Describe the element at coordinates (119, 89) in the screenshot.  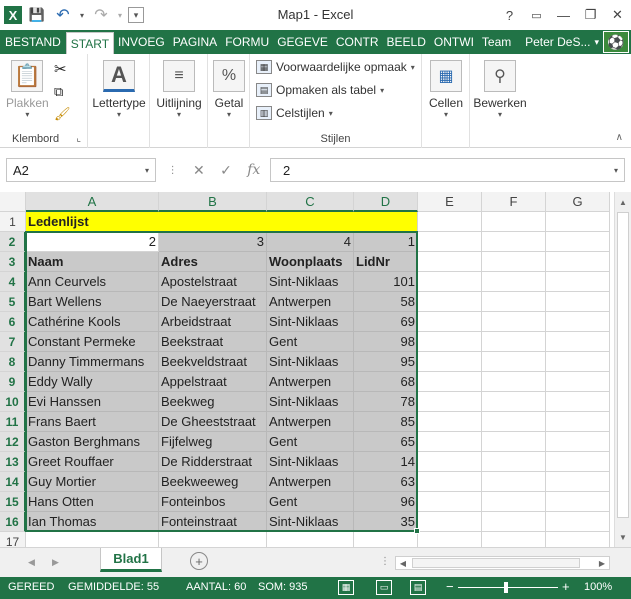
I see `font-button: A Lettertype ▾` at that location.